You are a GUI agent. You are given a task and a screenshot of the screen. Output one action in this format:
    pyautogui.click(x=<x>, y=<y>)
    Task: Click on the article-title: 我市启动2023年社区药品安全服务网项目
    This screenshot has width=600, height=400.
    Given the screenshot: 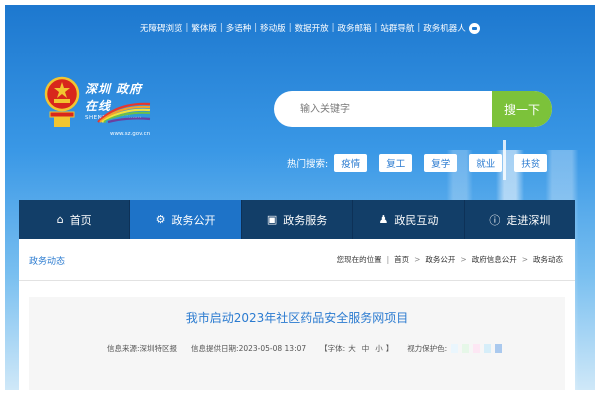 What is the action you would take?
    pyautogui.click(x=297, y=318)
    